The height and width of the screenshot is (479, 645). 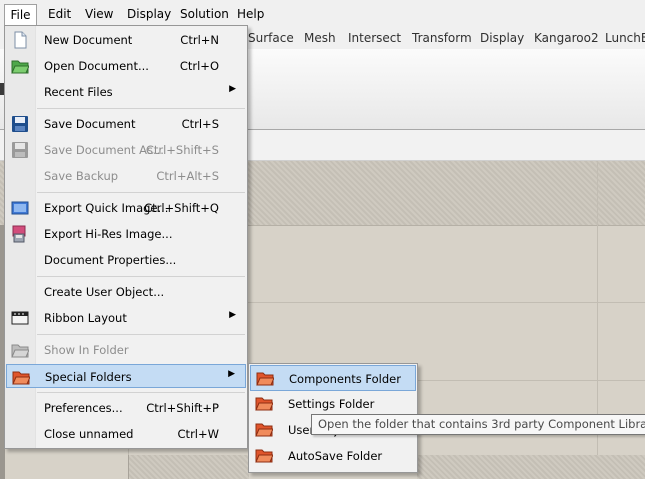 What do you see at coordinates (99, 14) in the screenshot?
I see `menu-view: View` at bounding box center [99, 14].